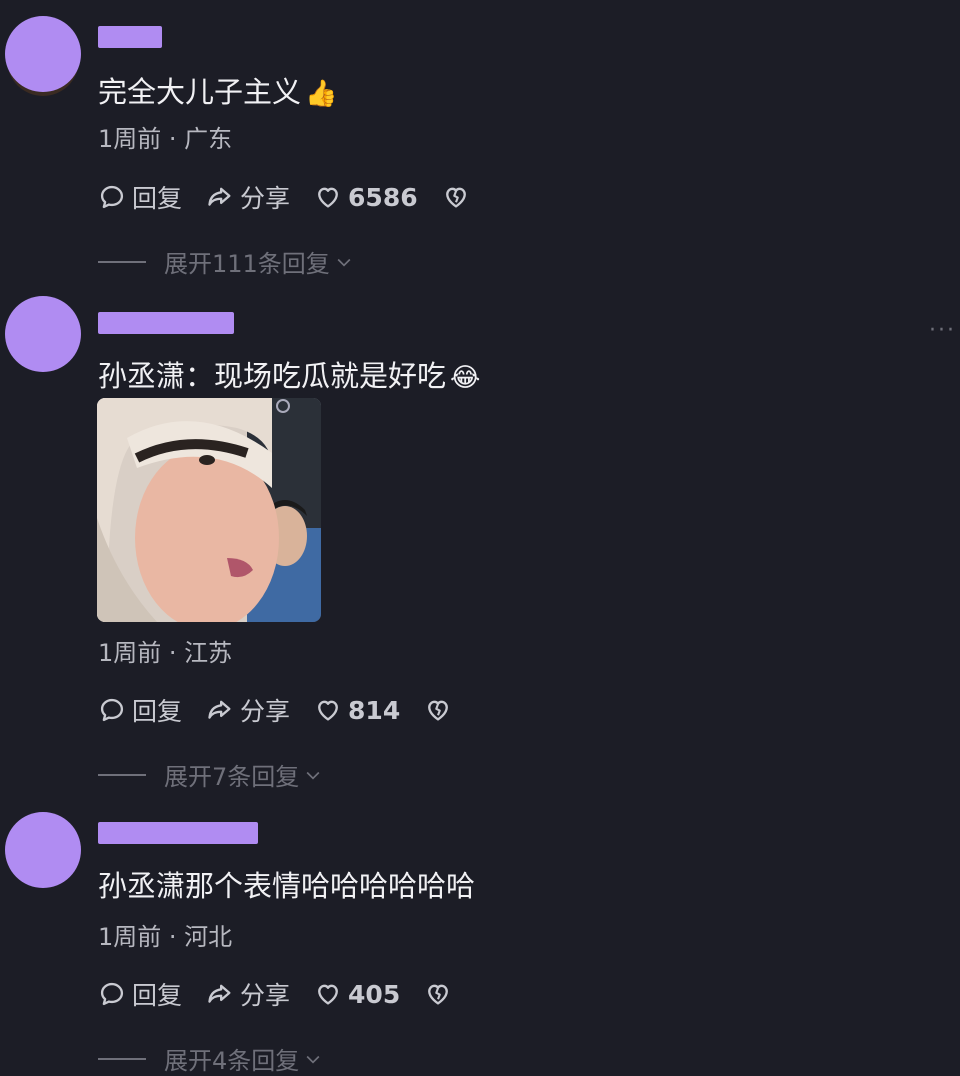  I want to click on comment-content: 完全大儿子主义 👍, so click(218, 92).